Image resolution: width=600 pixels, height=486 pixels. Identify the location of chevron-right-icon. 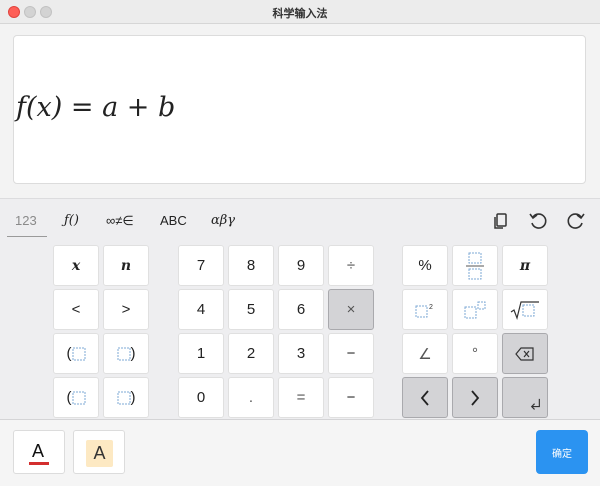
(475, 397).